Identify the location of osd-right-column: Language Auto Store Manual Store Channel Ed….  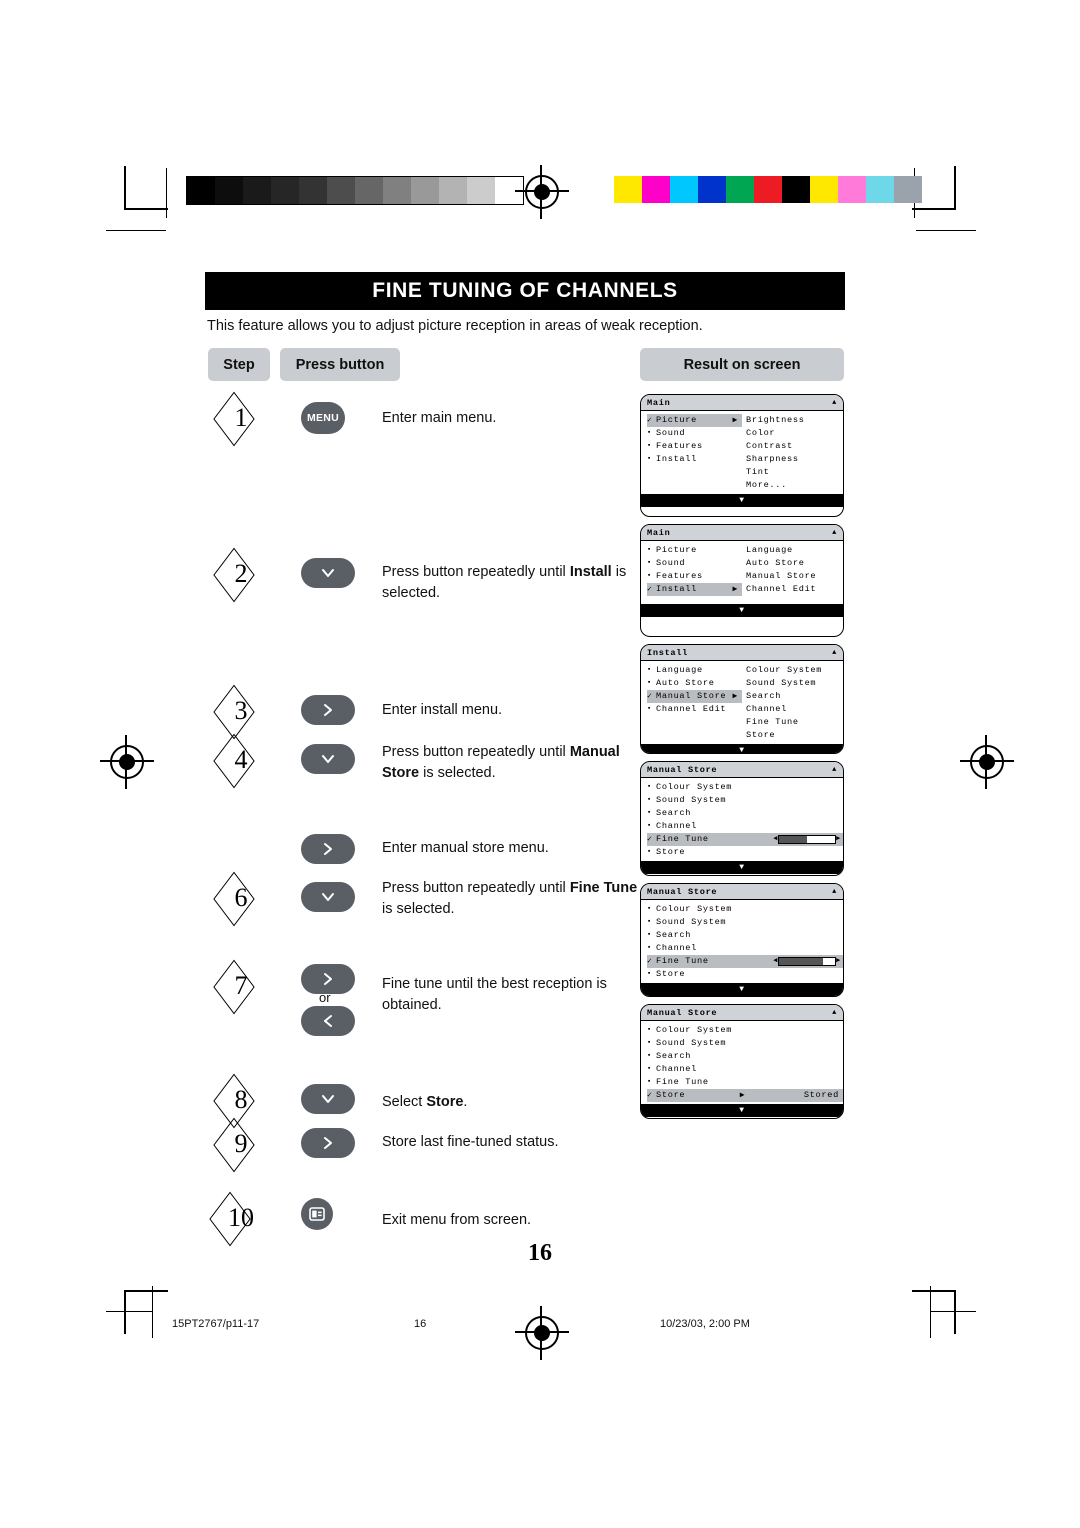
(792, 573).